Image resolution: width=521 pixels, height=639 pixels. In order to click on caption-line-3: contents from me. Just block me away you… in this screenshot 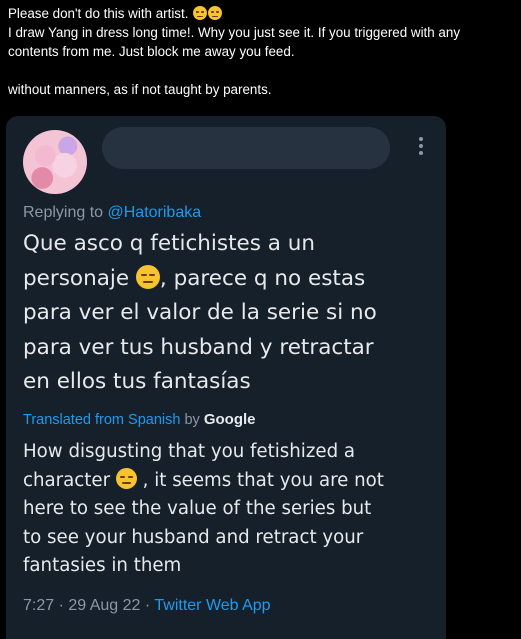, I will do `click(151, 51)`.